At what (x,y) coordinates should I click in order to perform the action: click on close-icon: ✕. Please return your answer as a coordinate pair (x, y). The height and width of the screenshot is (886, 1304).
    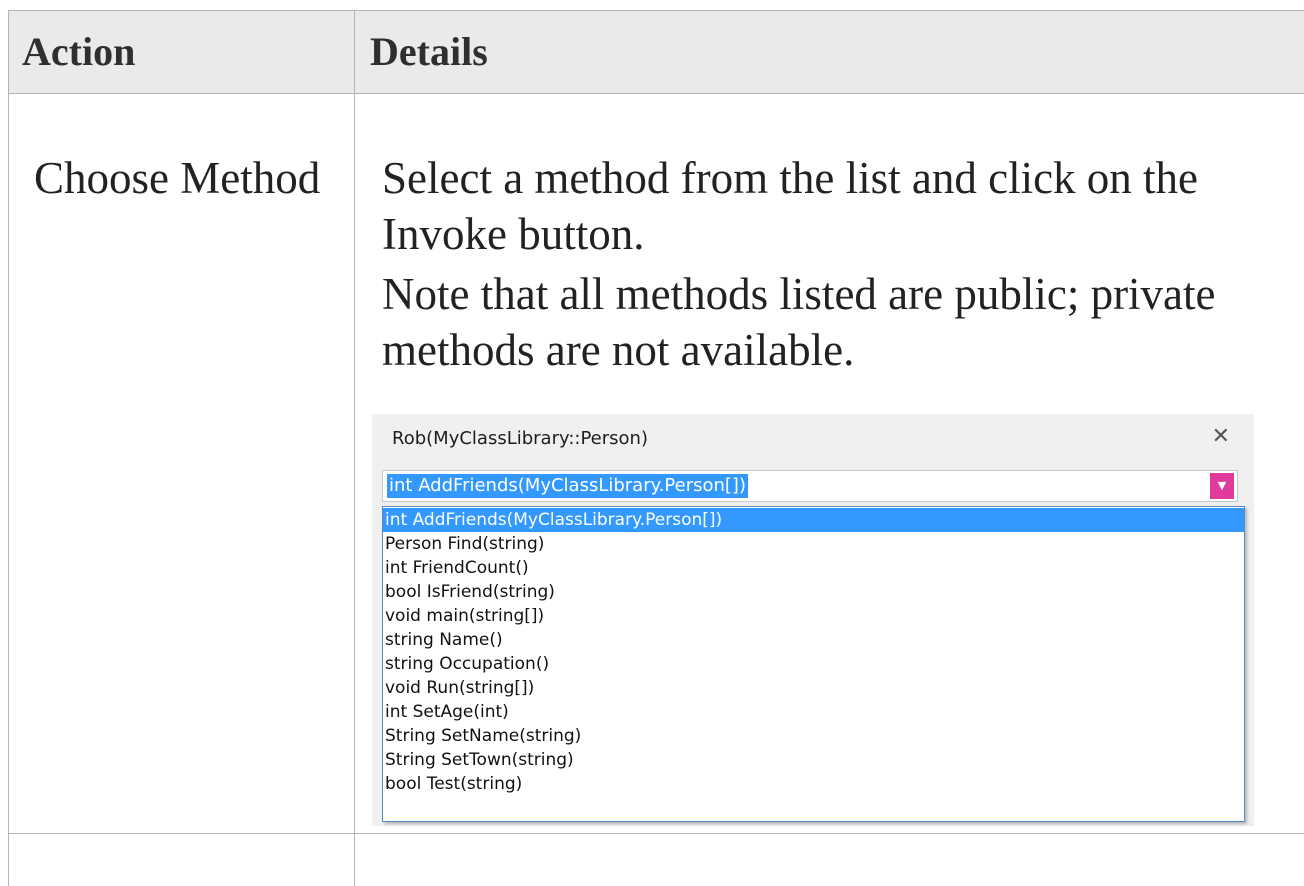
    Looking at the image, I should click on (1221, 436).